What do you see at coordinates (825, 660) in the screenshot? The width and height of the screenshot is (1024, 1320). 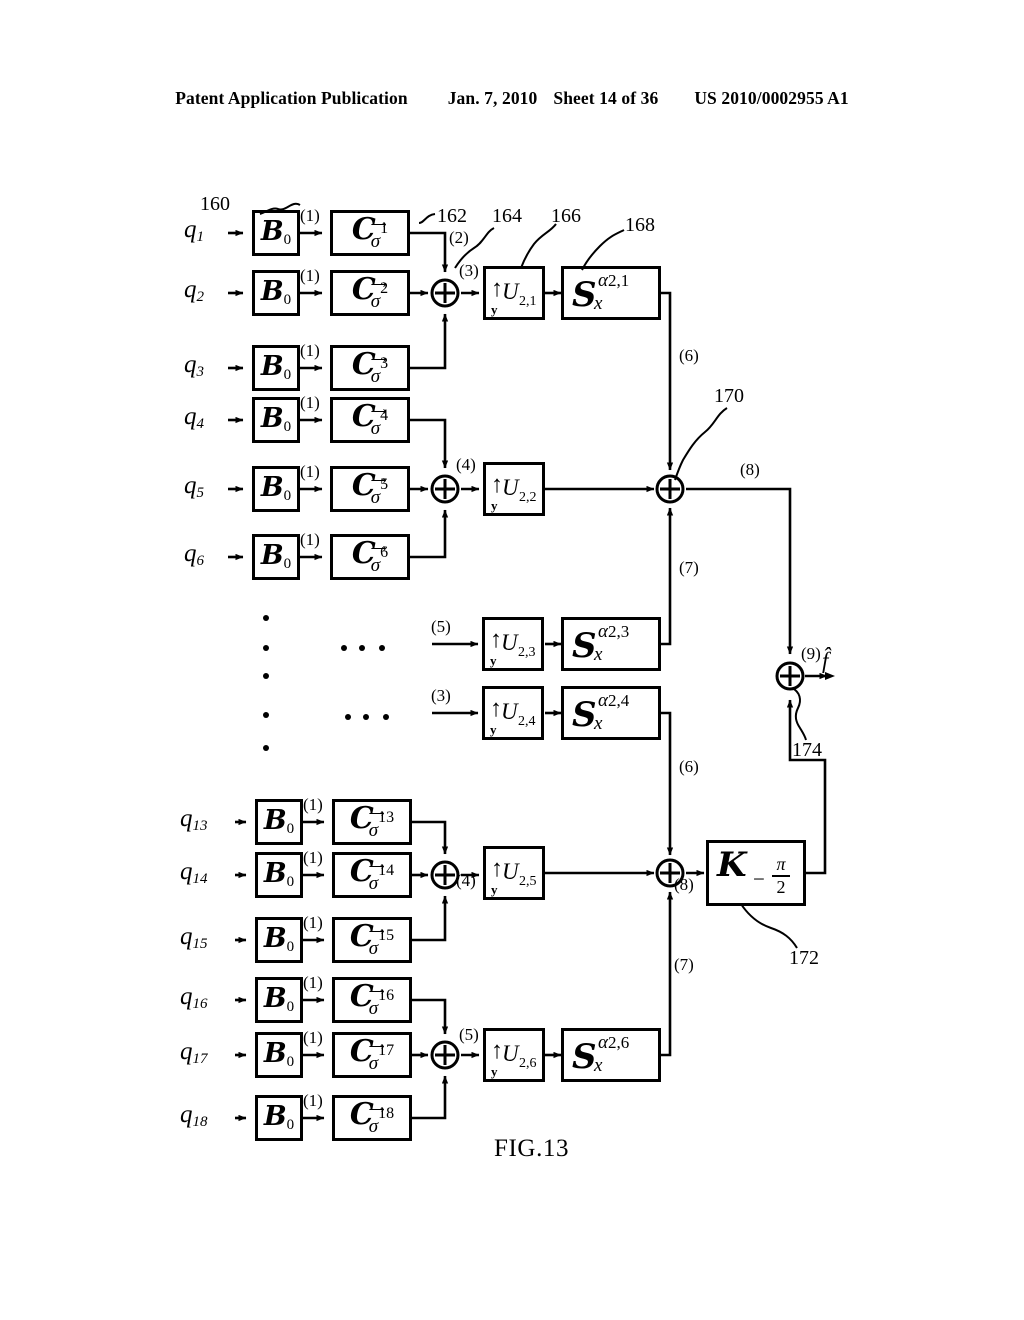 I see `output-f-hat: f̂` at bounding box center [825, 660].